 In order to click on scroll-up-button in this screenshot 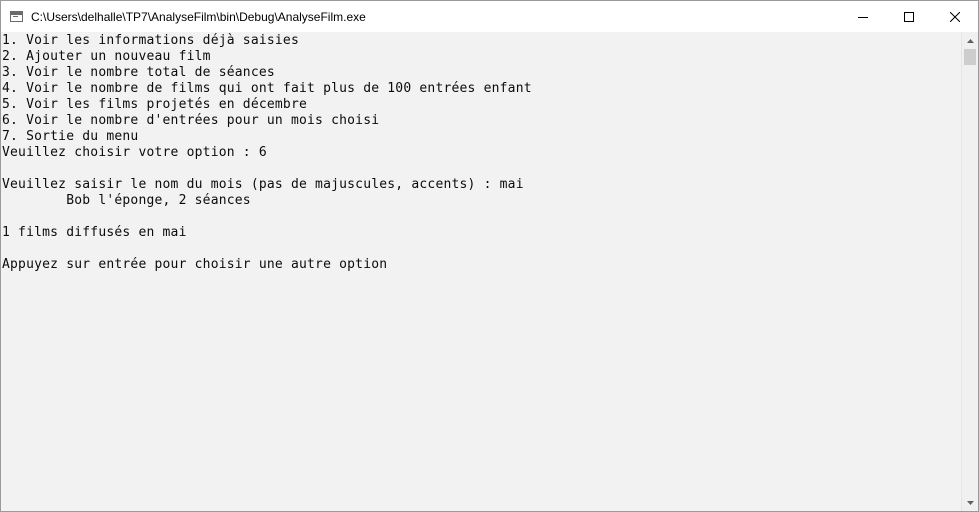, I will do `click(970, 40)`.